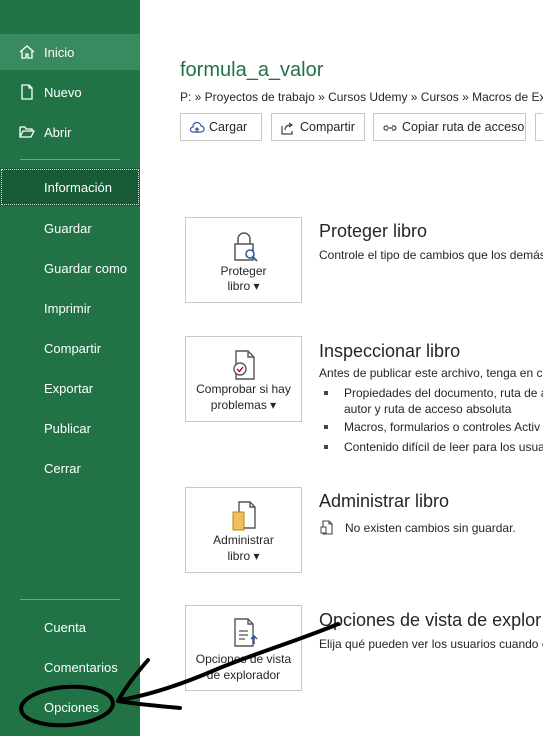 The height and width of the screenshot is (736, 543). I want to click on browser-button-line1: Opciones de vista, so click(243, 659).